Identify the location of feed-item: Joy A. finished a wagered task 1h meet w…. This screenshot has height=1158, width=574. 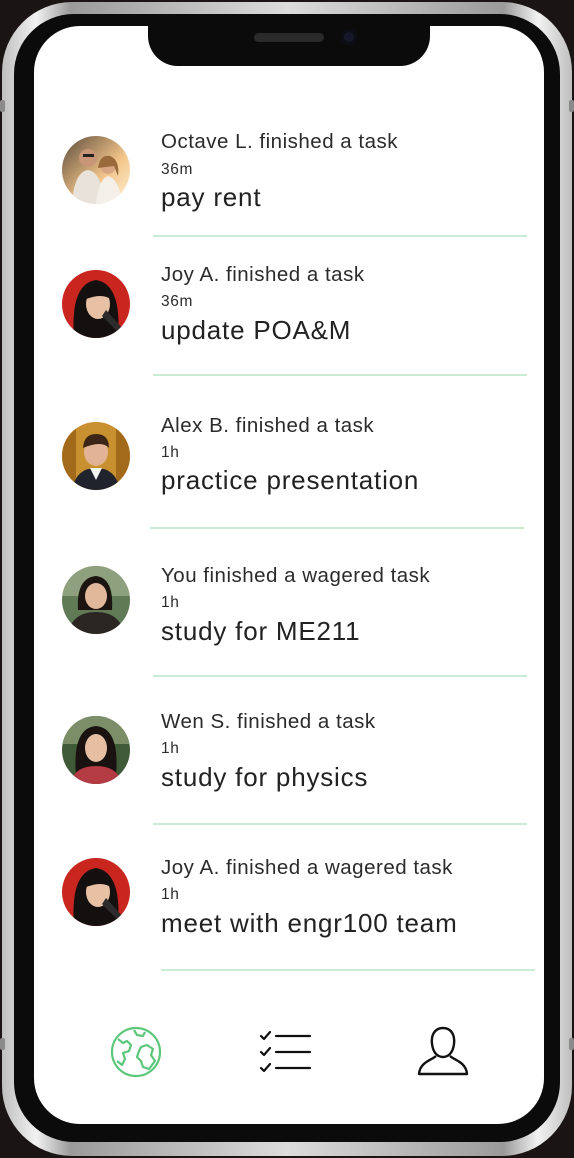
(287, 921).